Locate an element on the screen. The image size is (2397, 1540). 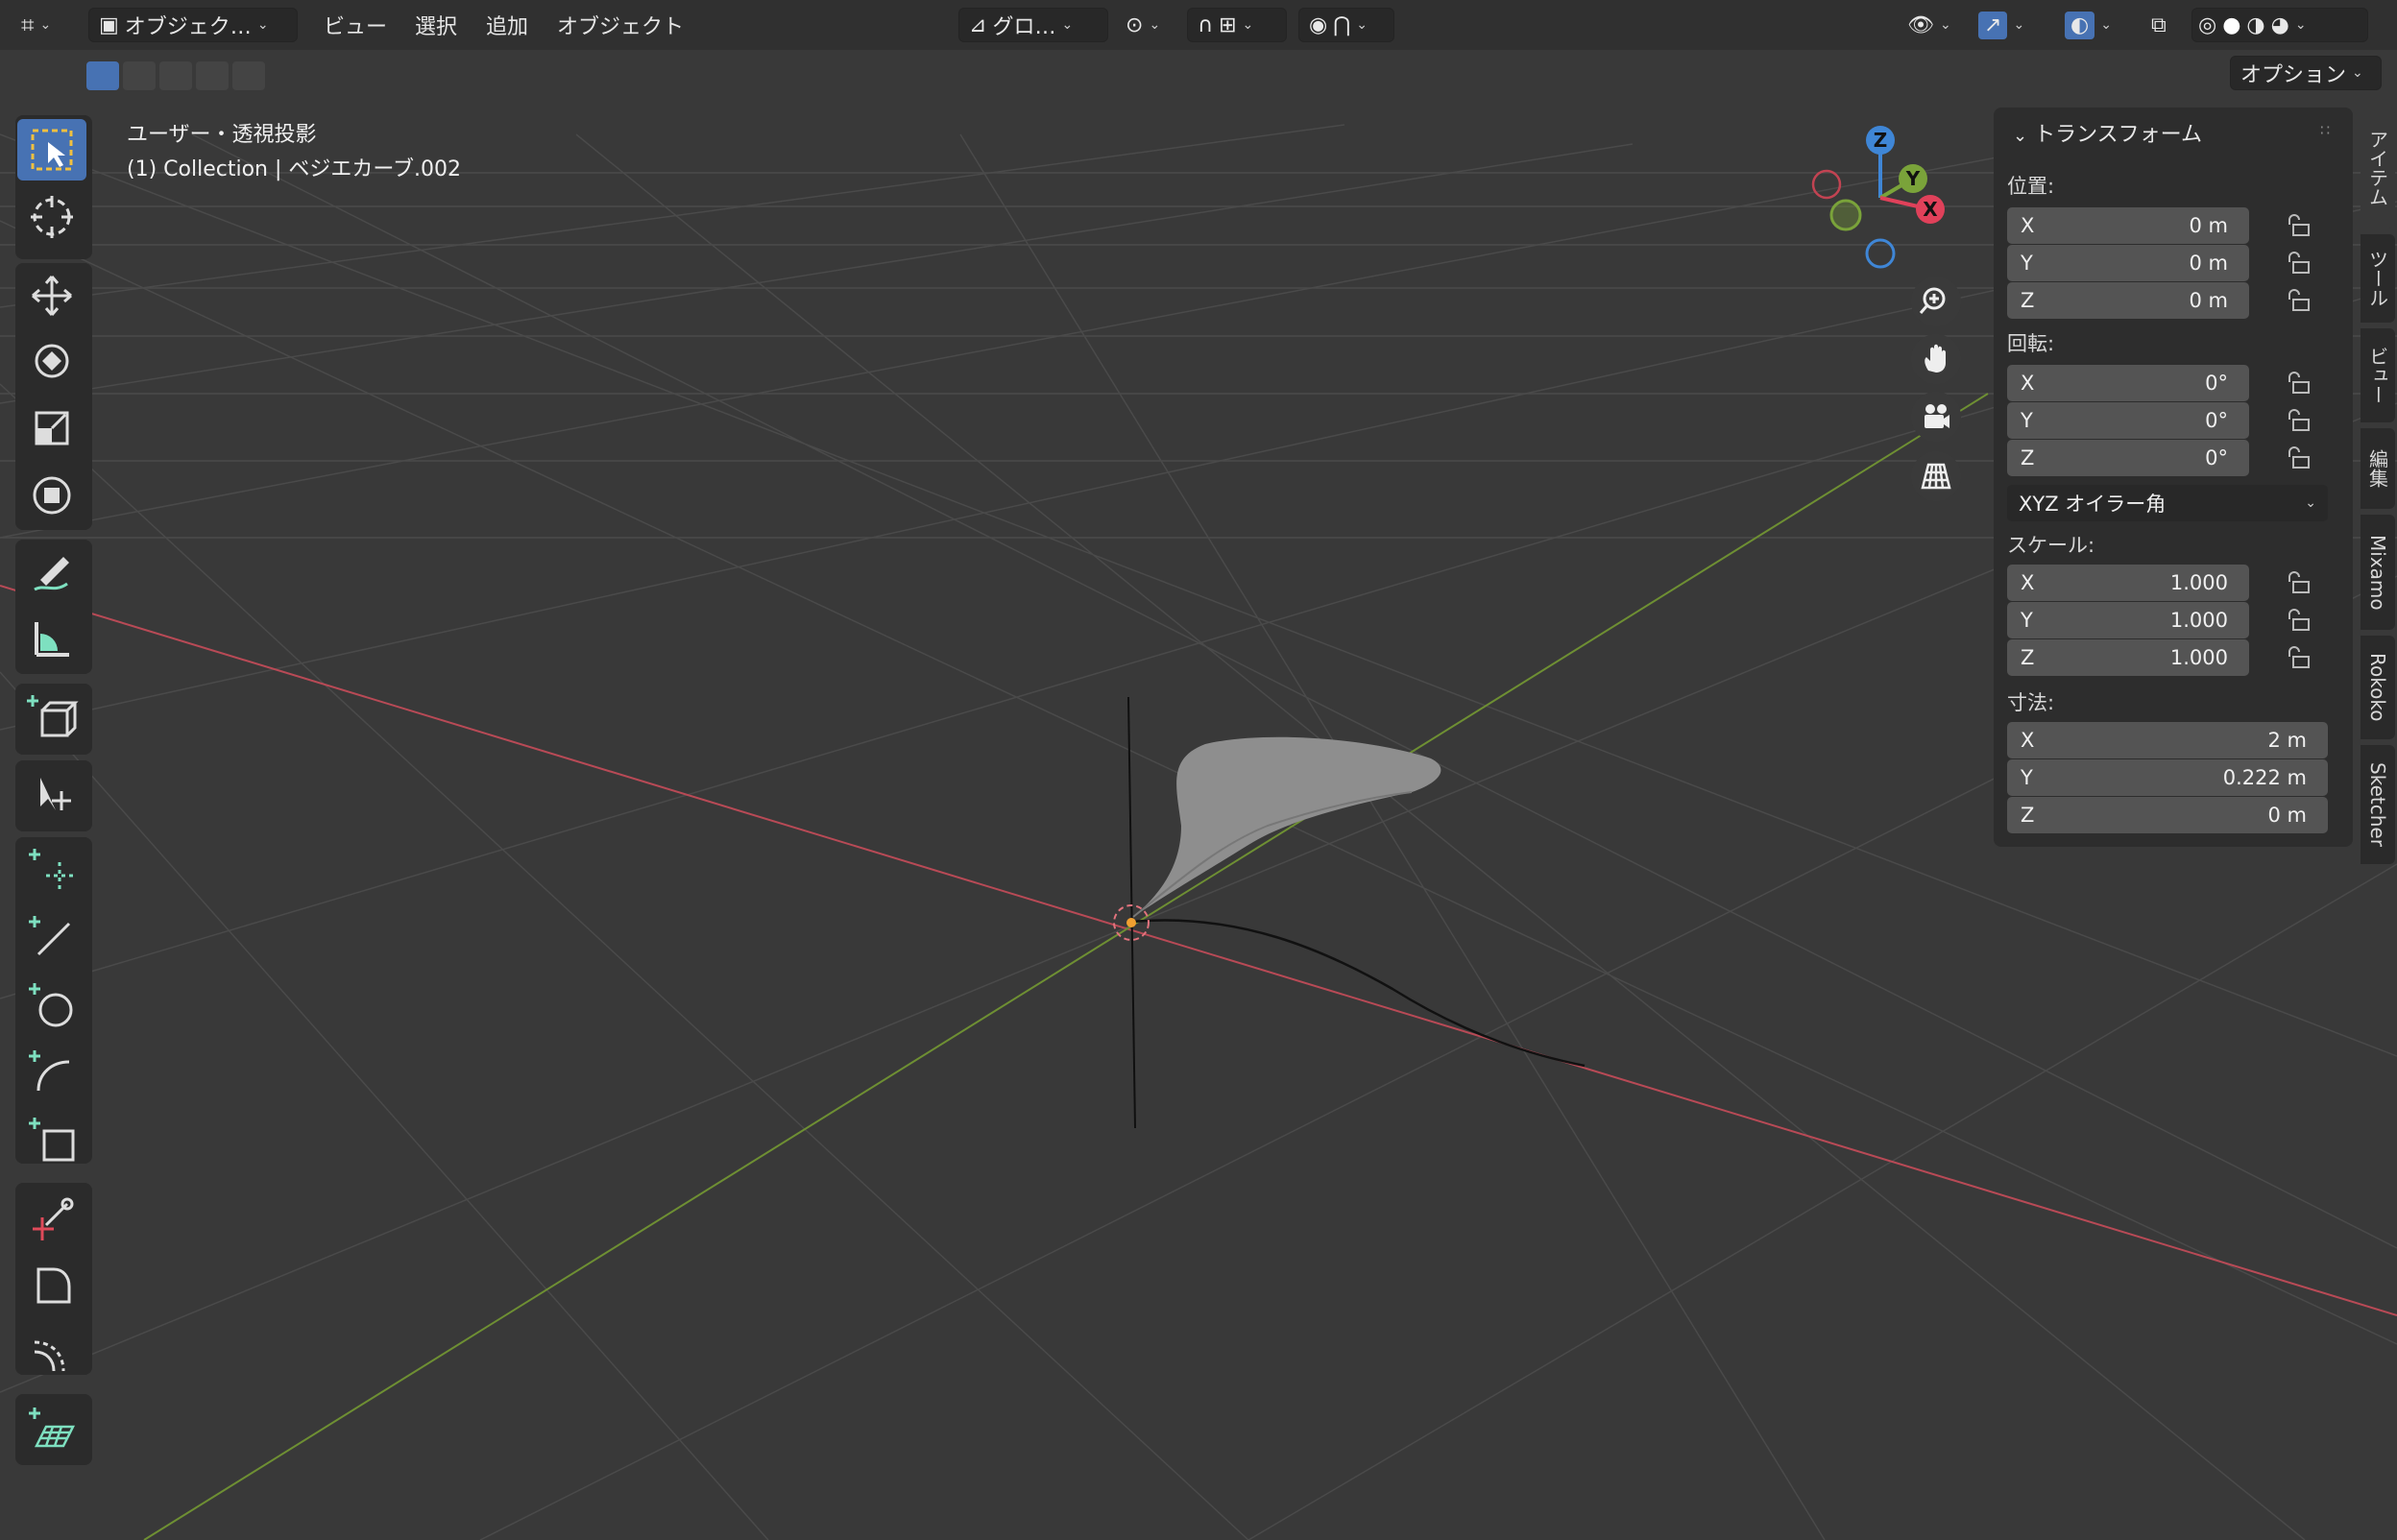
lock-rotation-y-icon is located at coordinates (2298, 420).